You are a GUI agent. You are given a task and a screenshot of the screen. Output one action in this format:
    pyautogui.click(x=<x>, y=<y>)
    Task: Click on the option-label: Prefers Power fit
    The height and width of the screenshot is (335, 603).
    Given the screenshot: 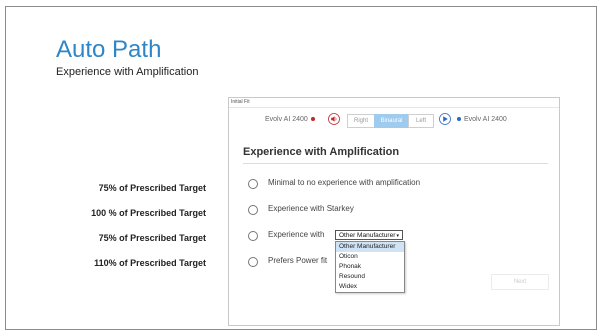 What is the action you would take?
    pyautogui.click(x=298, y=260)
    